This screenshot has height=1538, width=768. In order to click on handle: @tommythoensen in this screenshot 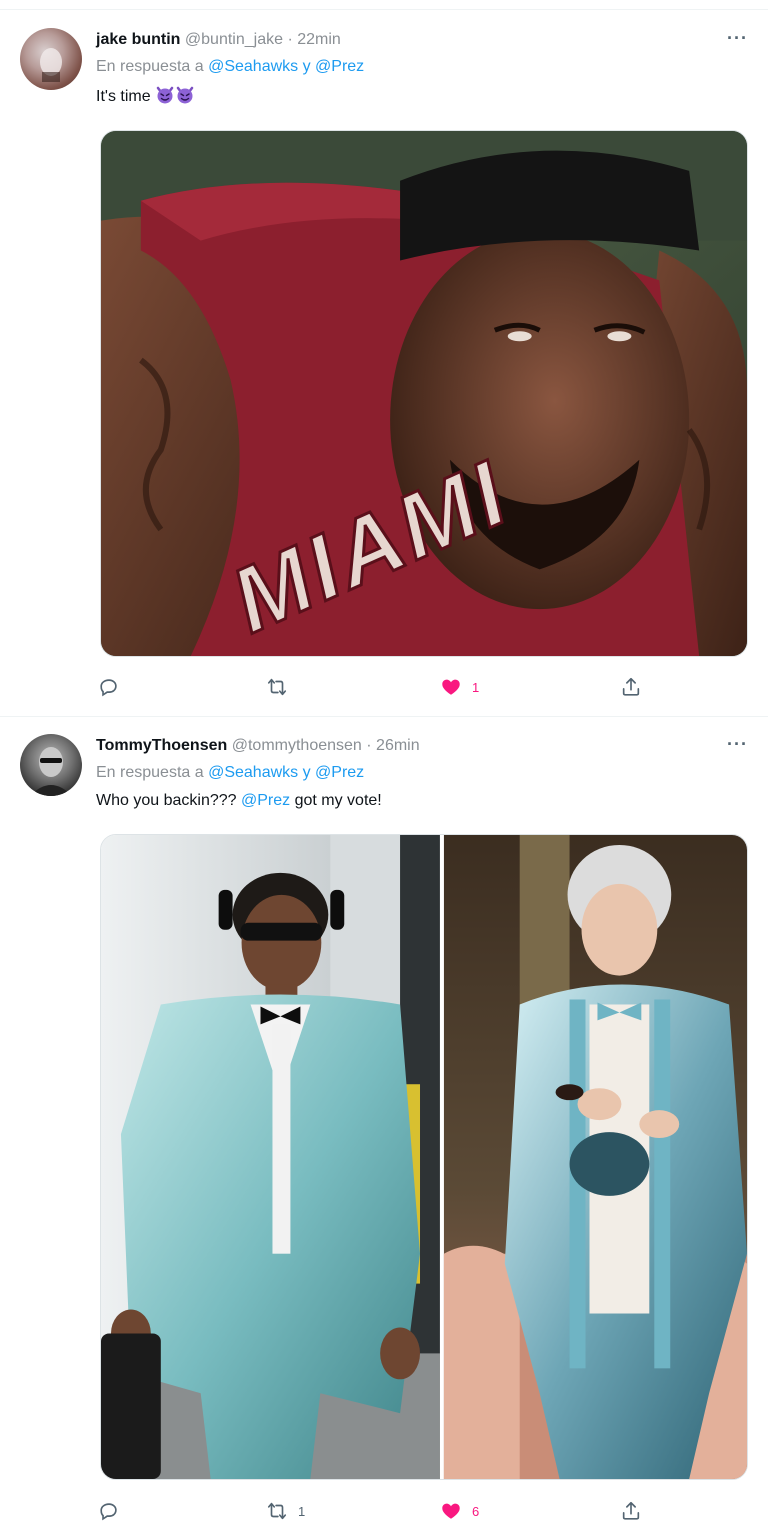, I will do `click(297, 745)`.